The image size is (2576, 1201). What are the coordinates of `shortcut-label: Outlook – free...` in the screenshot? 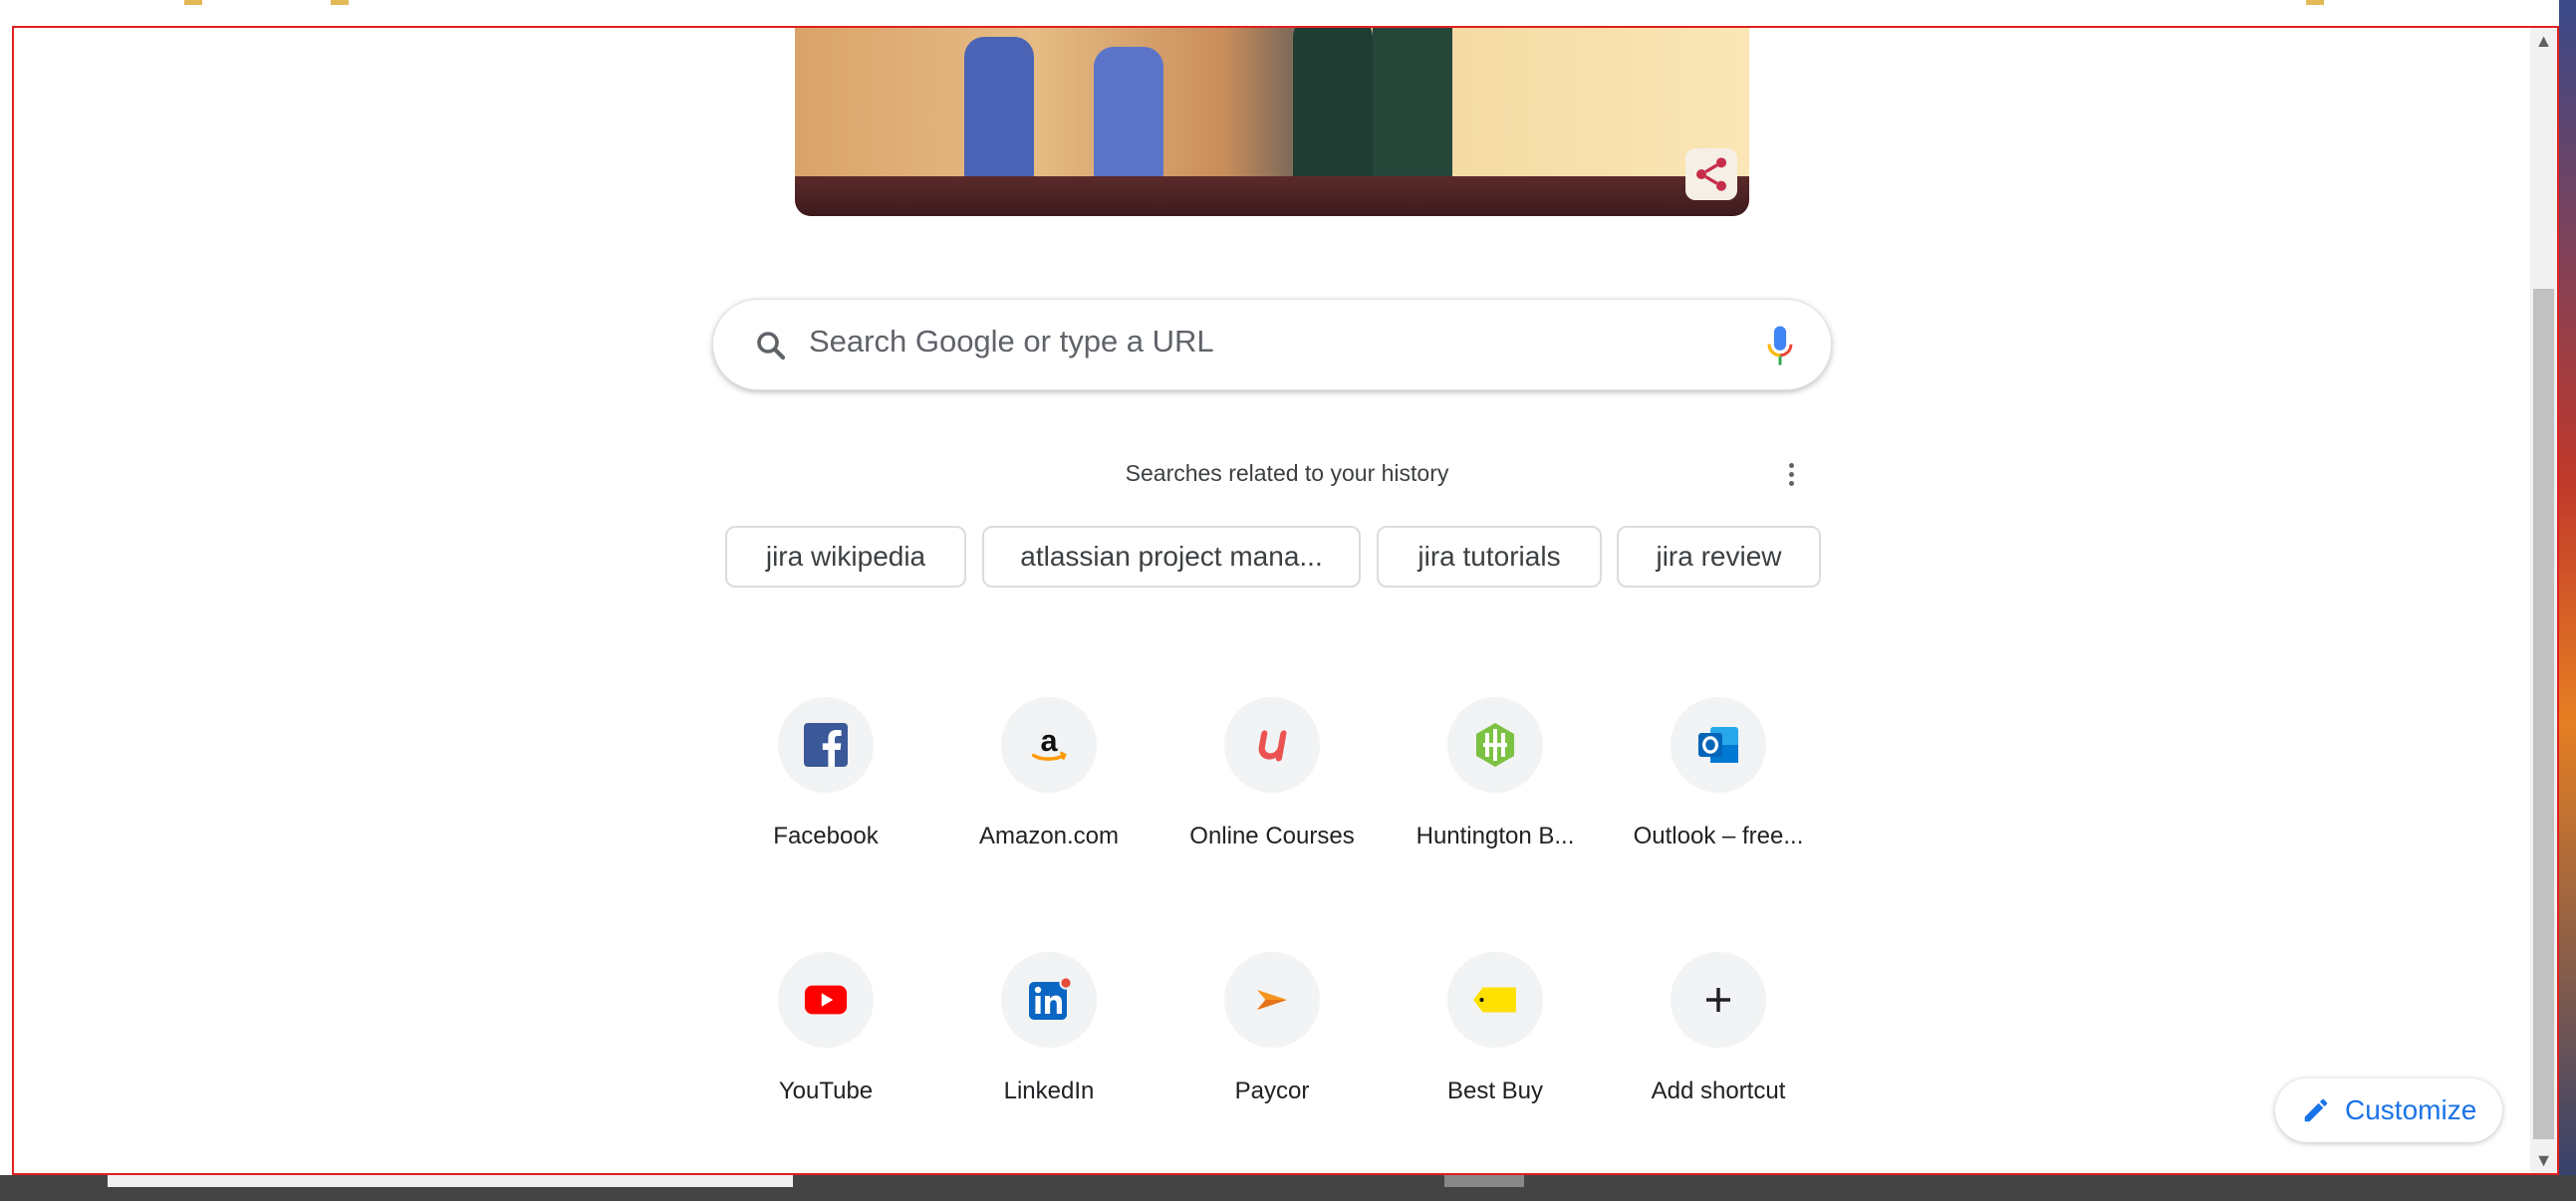 It's located at (1718, 836).